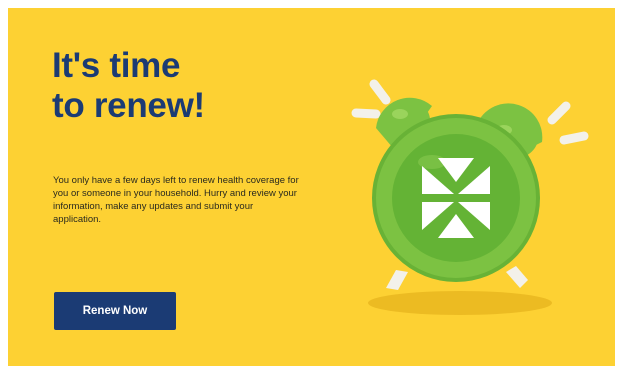 The image size is (623, 374). I want to click on page-title: It's time to renew!, so click(128, 86).